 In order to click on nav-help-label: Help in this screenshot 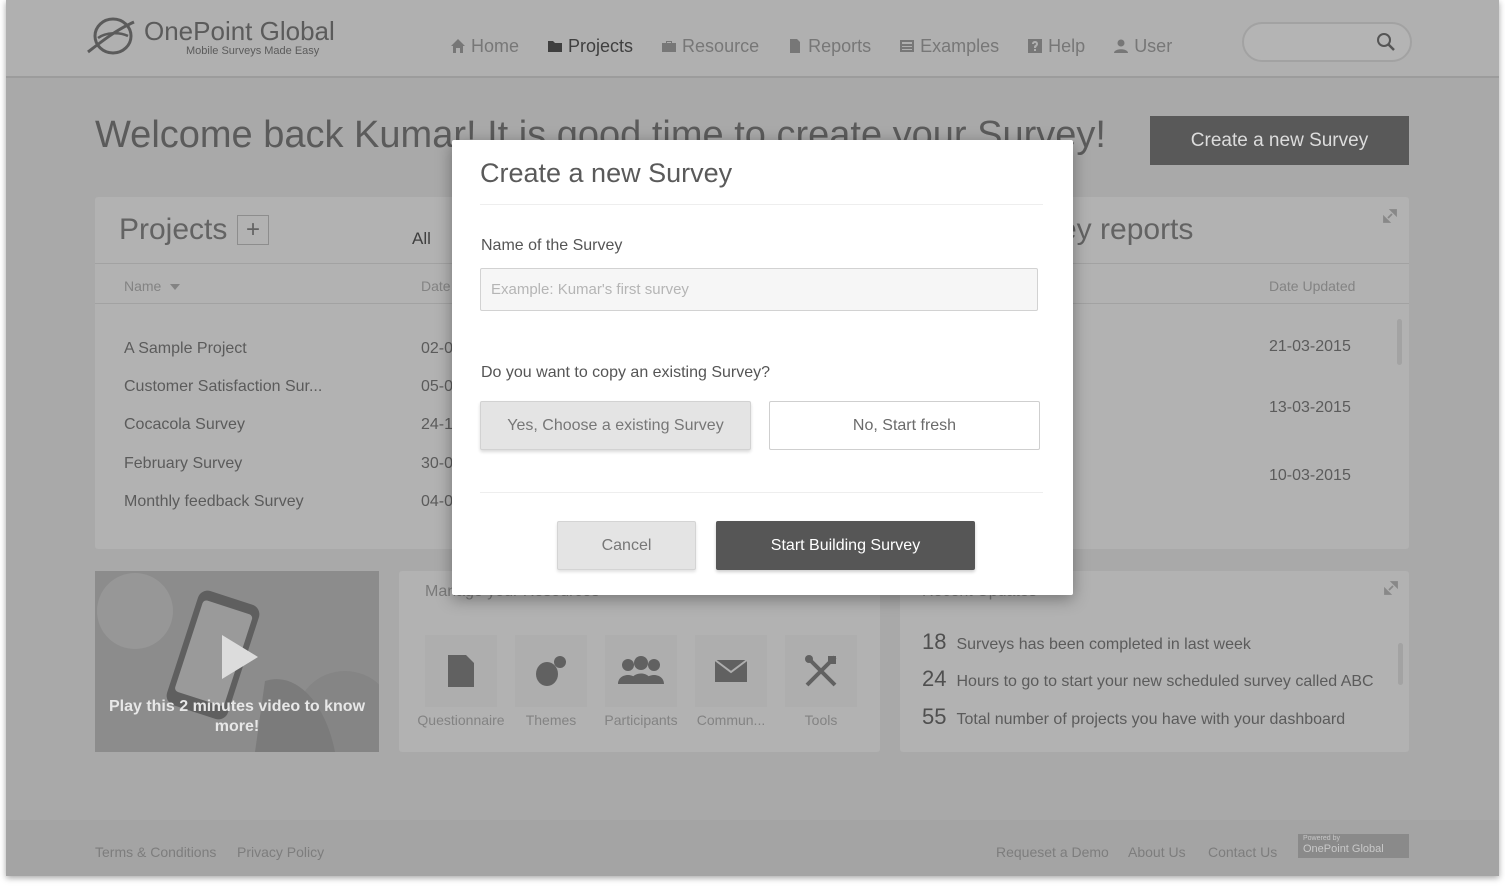, I will do `click(1067, 45)`.